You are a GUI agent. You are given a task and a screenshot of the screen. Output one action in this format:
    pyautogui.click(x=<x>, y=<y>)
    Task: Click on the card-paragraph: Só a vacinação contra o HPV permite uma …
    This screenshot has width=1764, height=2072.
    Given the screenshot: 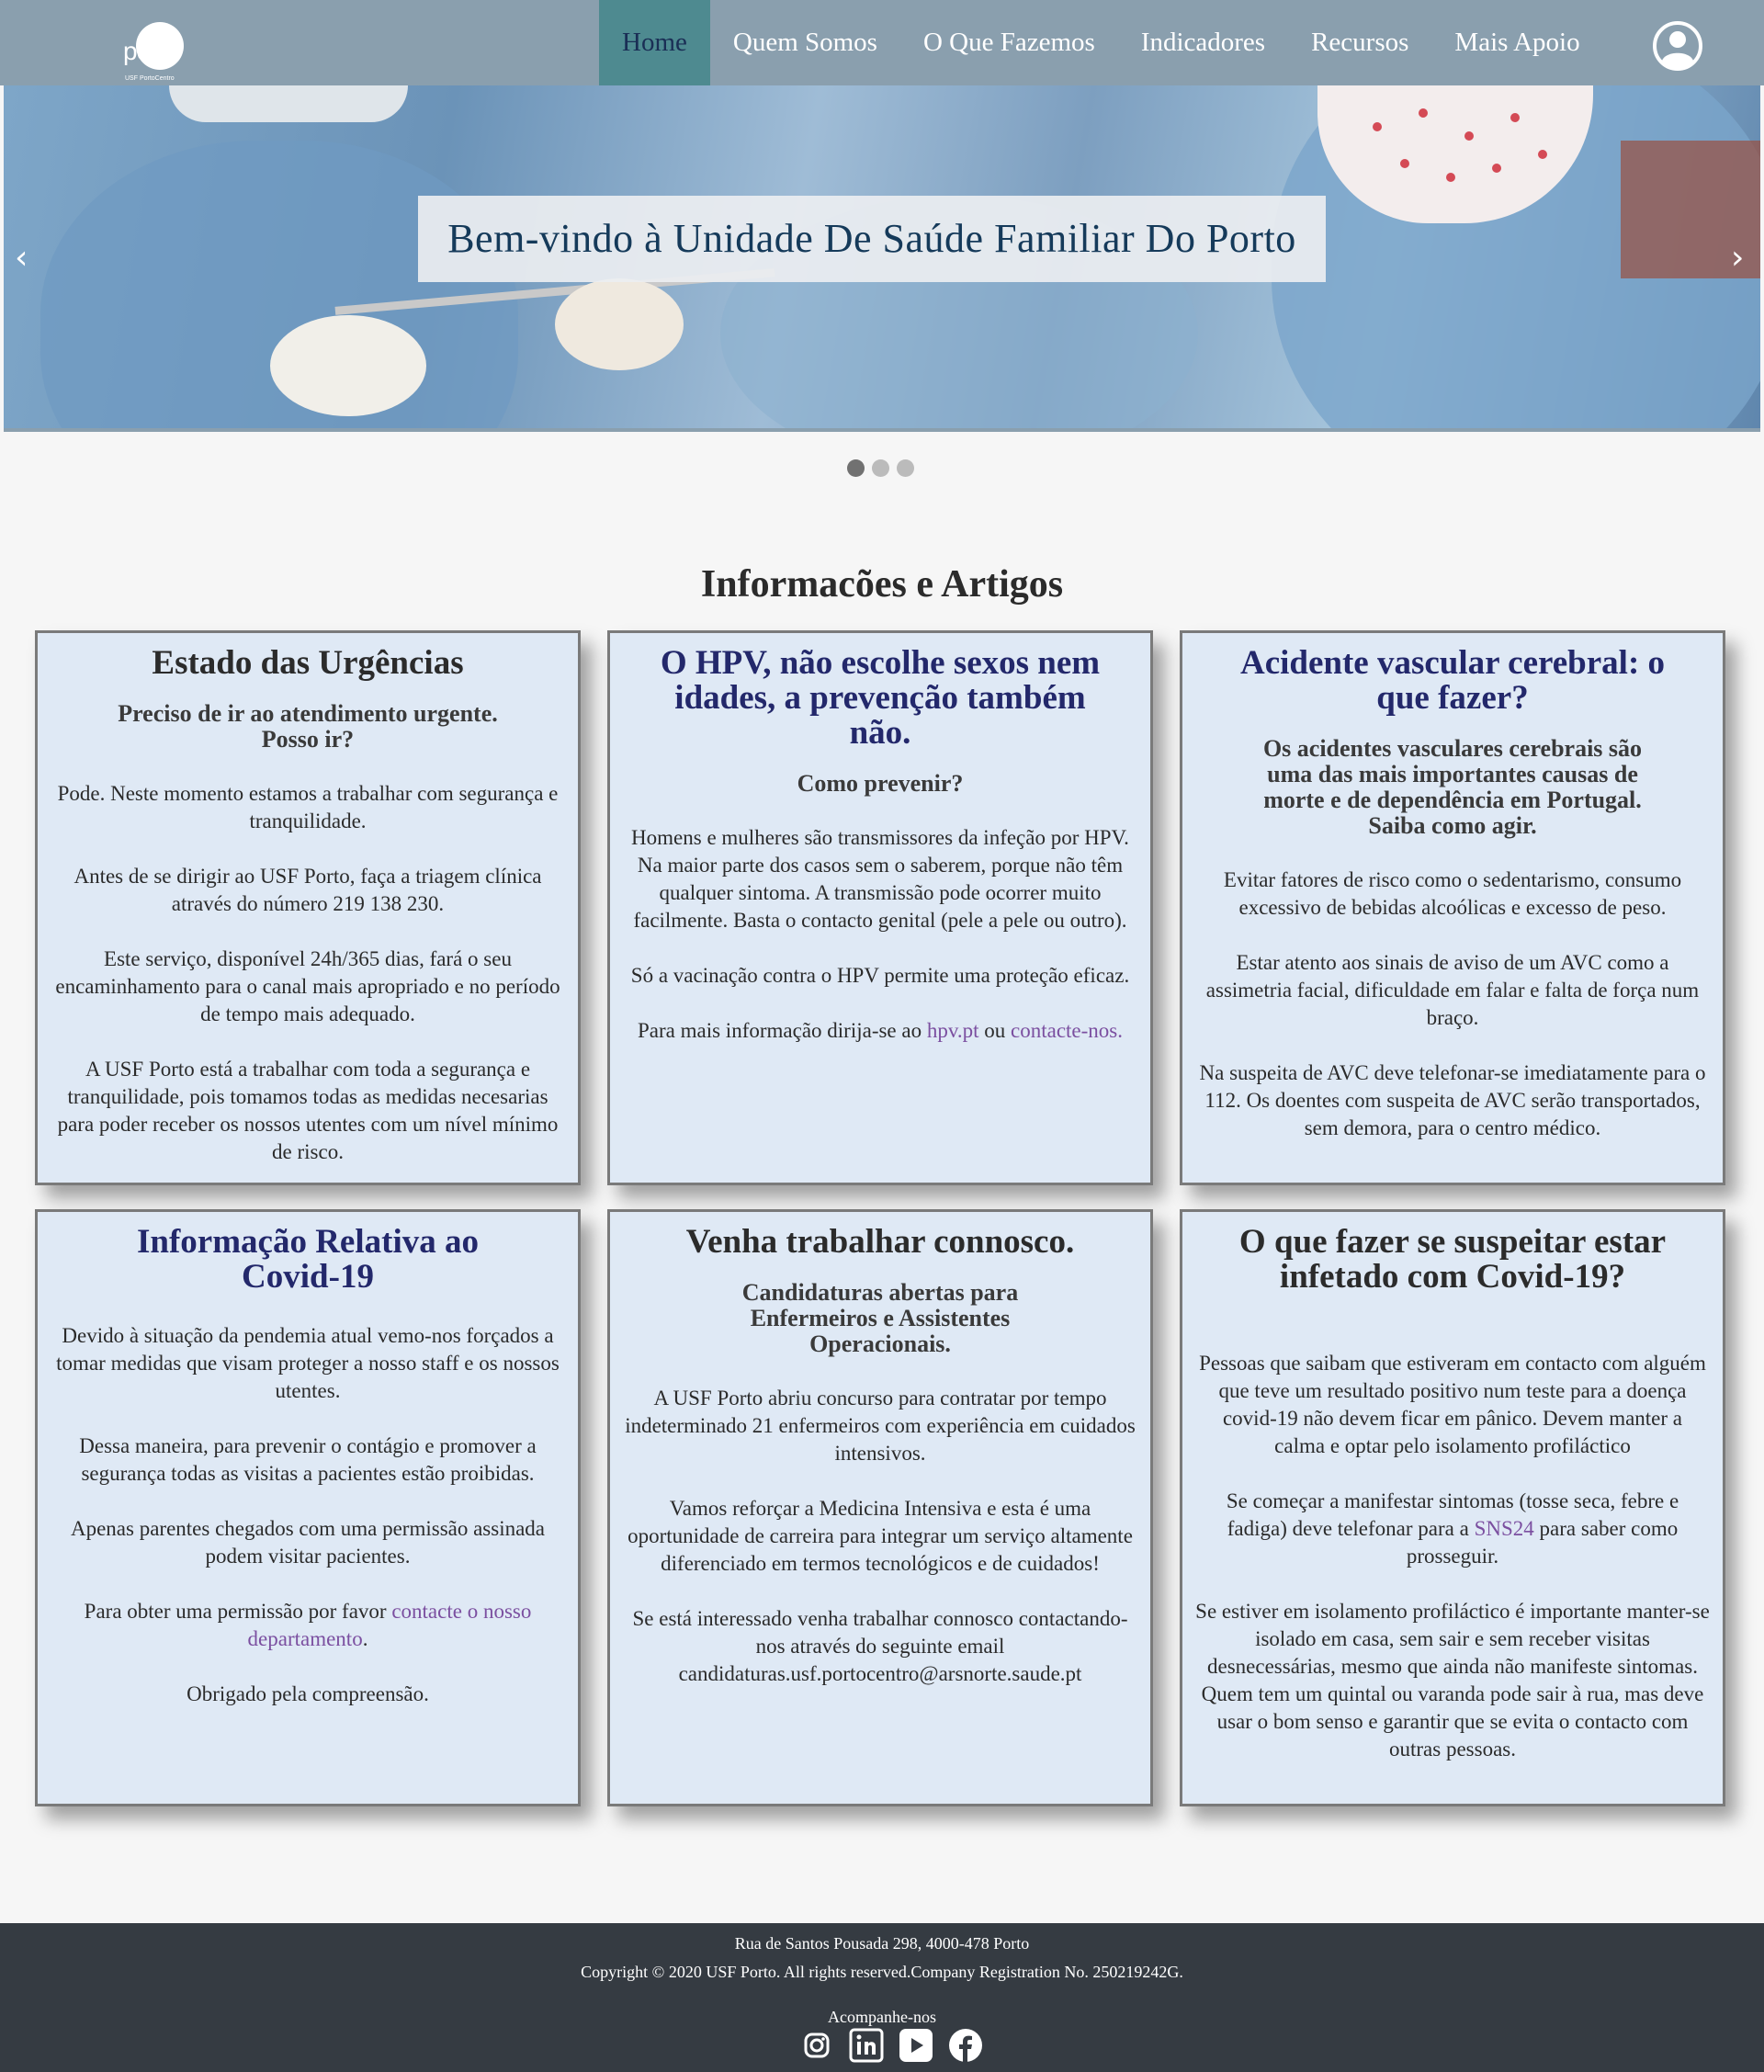 What is the action you would take?
    pyautogui.click(x=880, y=975)
    